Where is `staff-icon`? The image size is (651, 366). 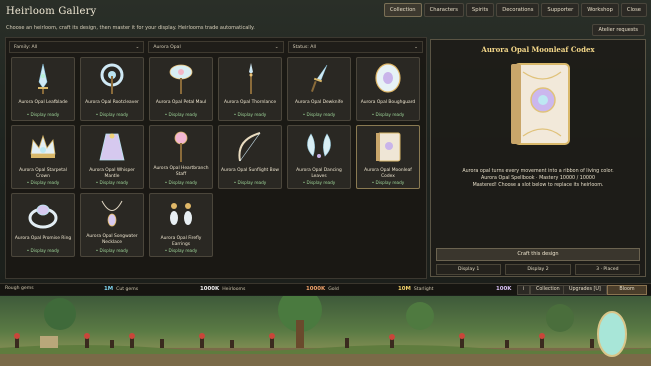 staff-icon is located at coordinates (181, 146).